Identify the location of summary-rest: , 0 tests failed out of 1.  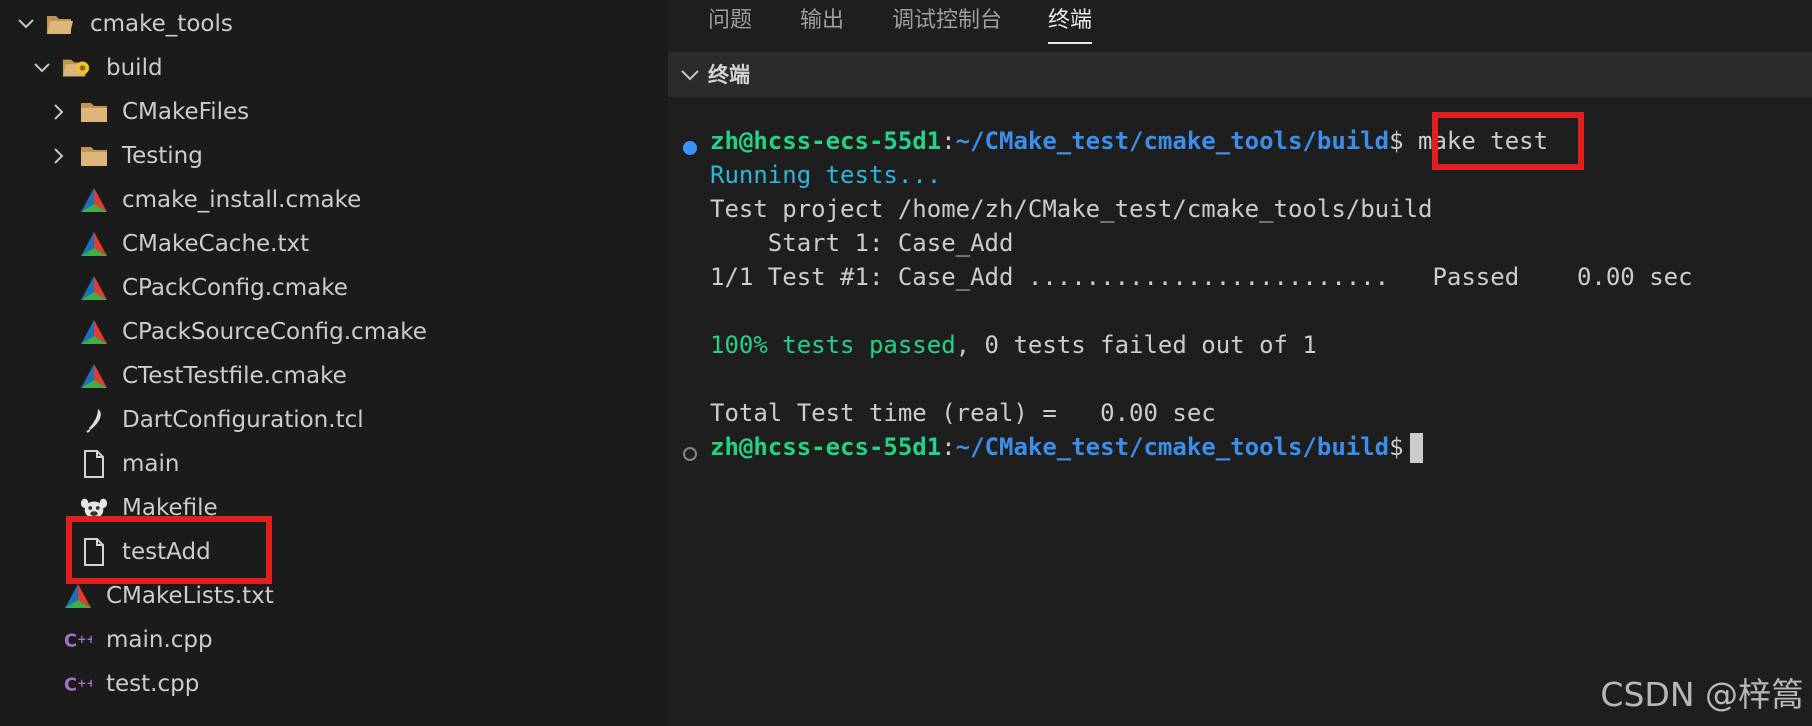
(1136, 345).